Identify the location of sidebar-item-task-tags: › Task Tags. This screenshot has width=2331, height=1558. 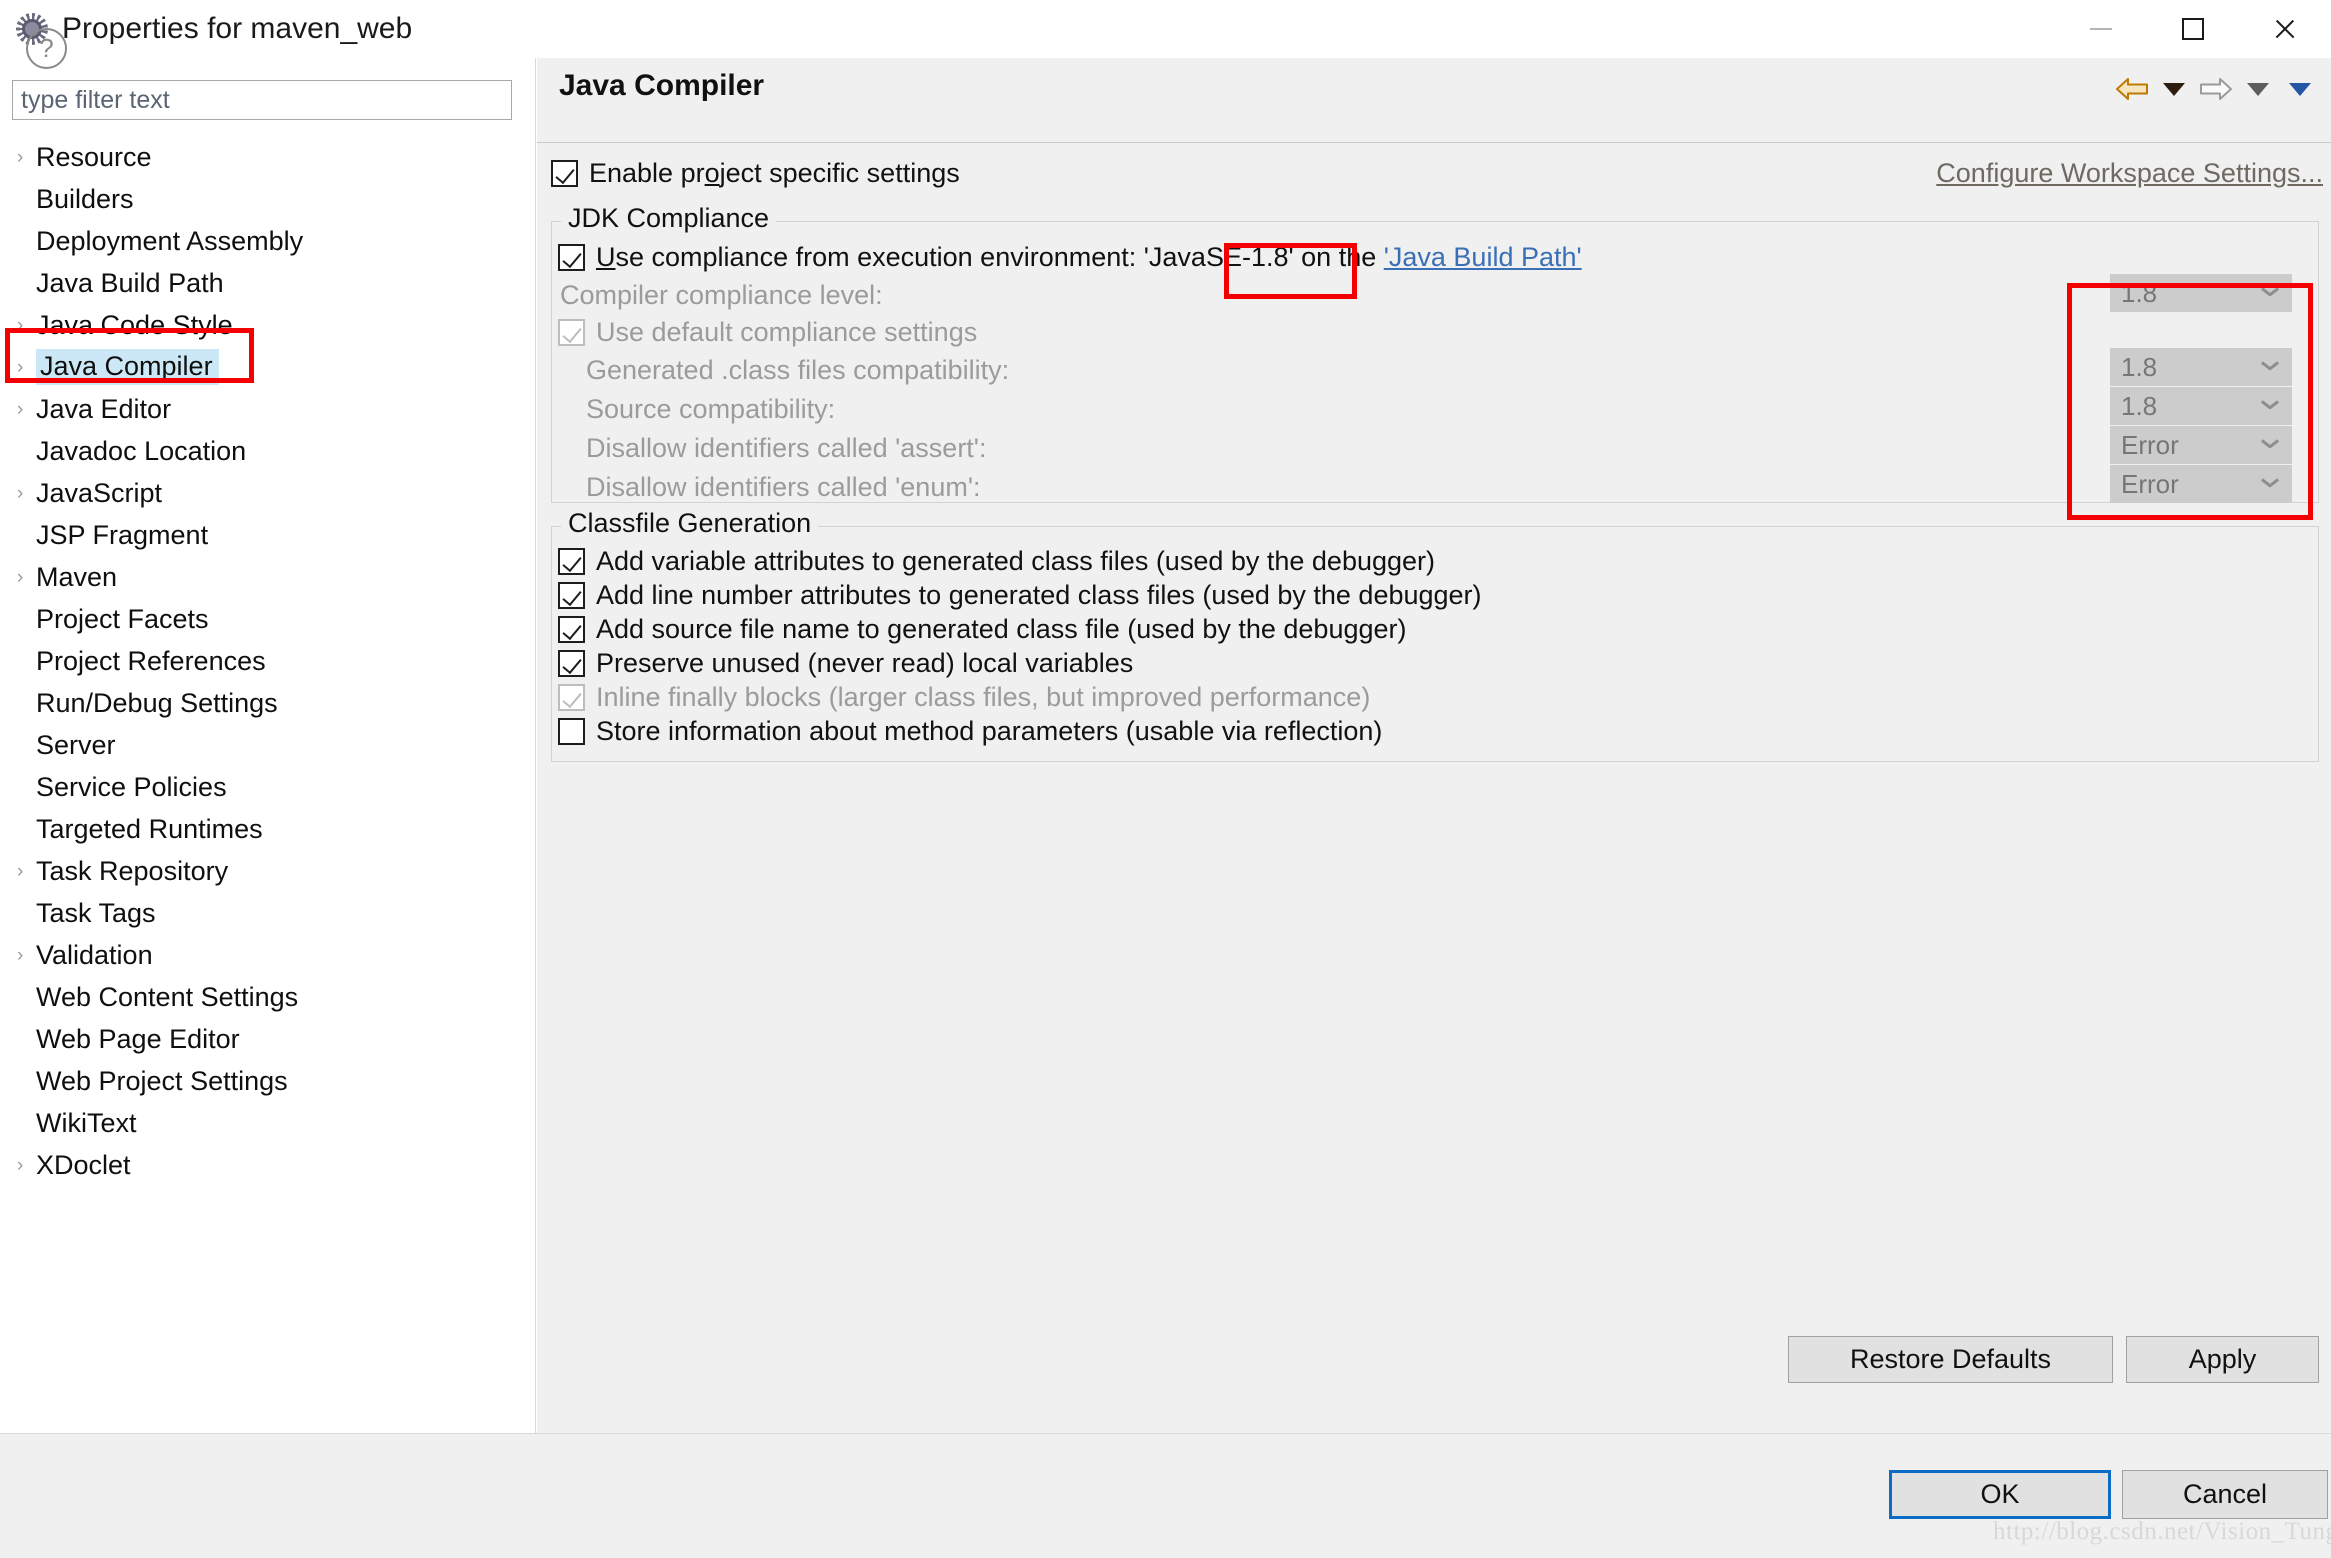
(268, 913).